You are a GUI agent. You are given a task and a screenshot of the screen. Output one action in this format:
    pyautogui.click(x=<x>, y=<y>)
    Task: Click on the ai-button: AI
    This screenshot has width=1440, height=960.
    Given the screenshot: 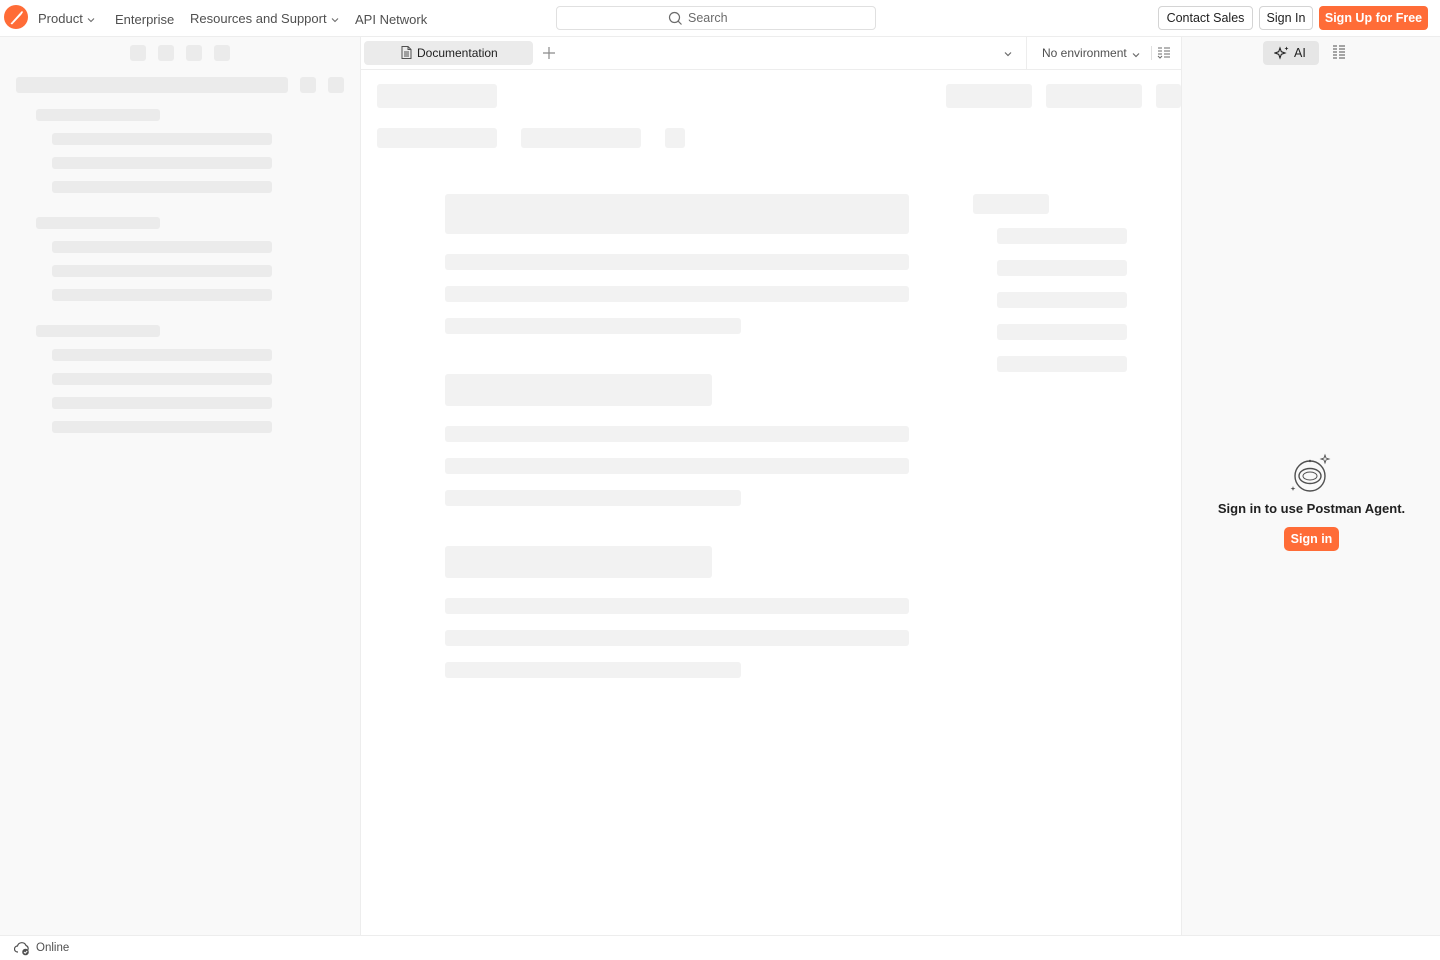 What is the action you would take?
    pyautogui.click(x=1291, y=53)
    